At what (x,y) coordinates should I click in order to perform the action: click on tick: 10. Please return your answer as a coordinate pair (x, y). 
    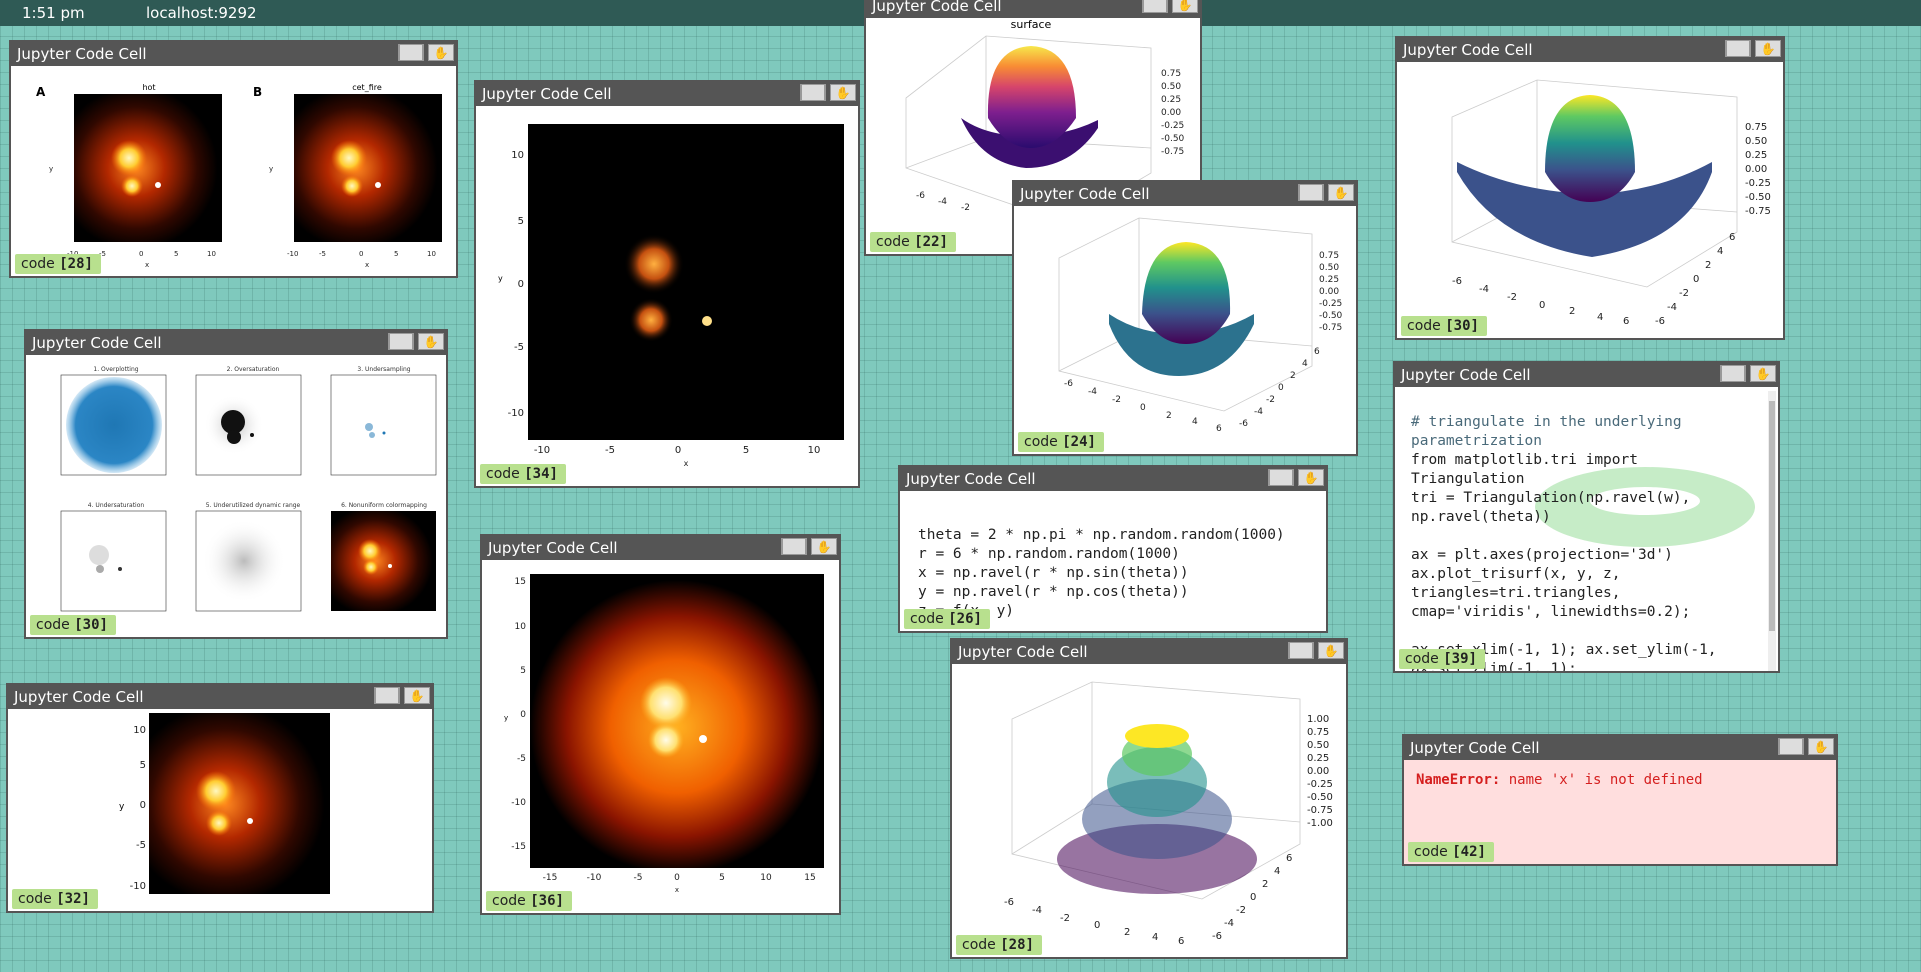
    Looking at the image, I should click on (431, 254).